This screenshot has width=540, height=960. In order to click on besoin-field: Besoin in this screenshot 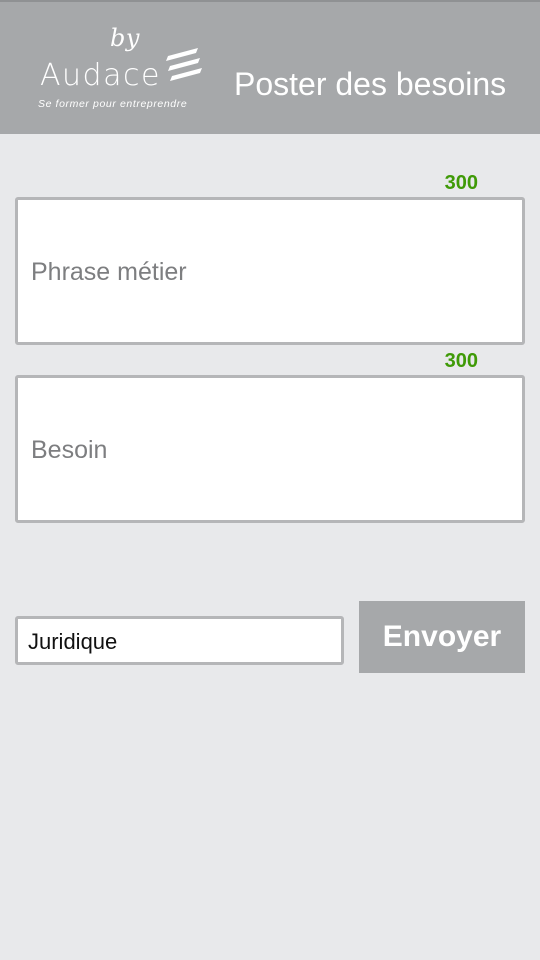, I will do `click(270, 449)`.